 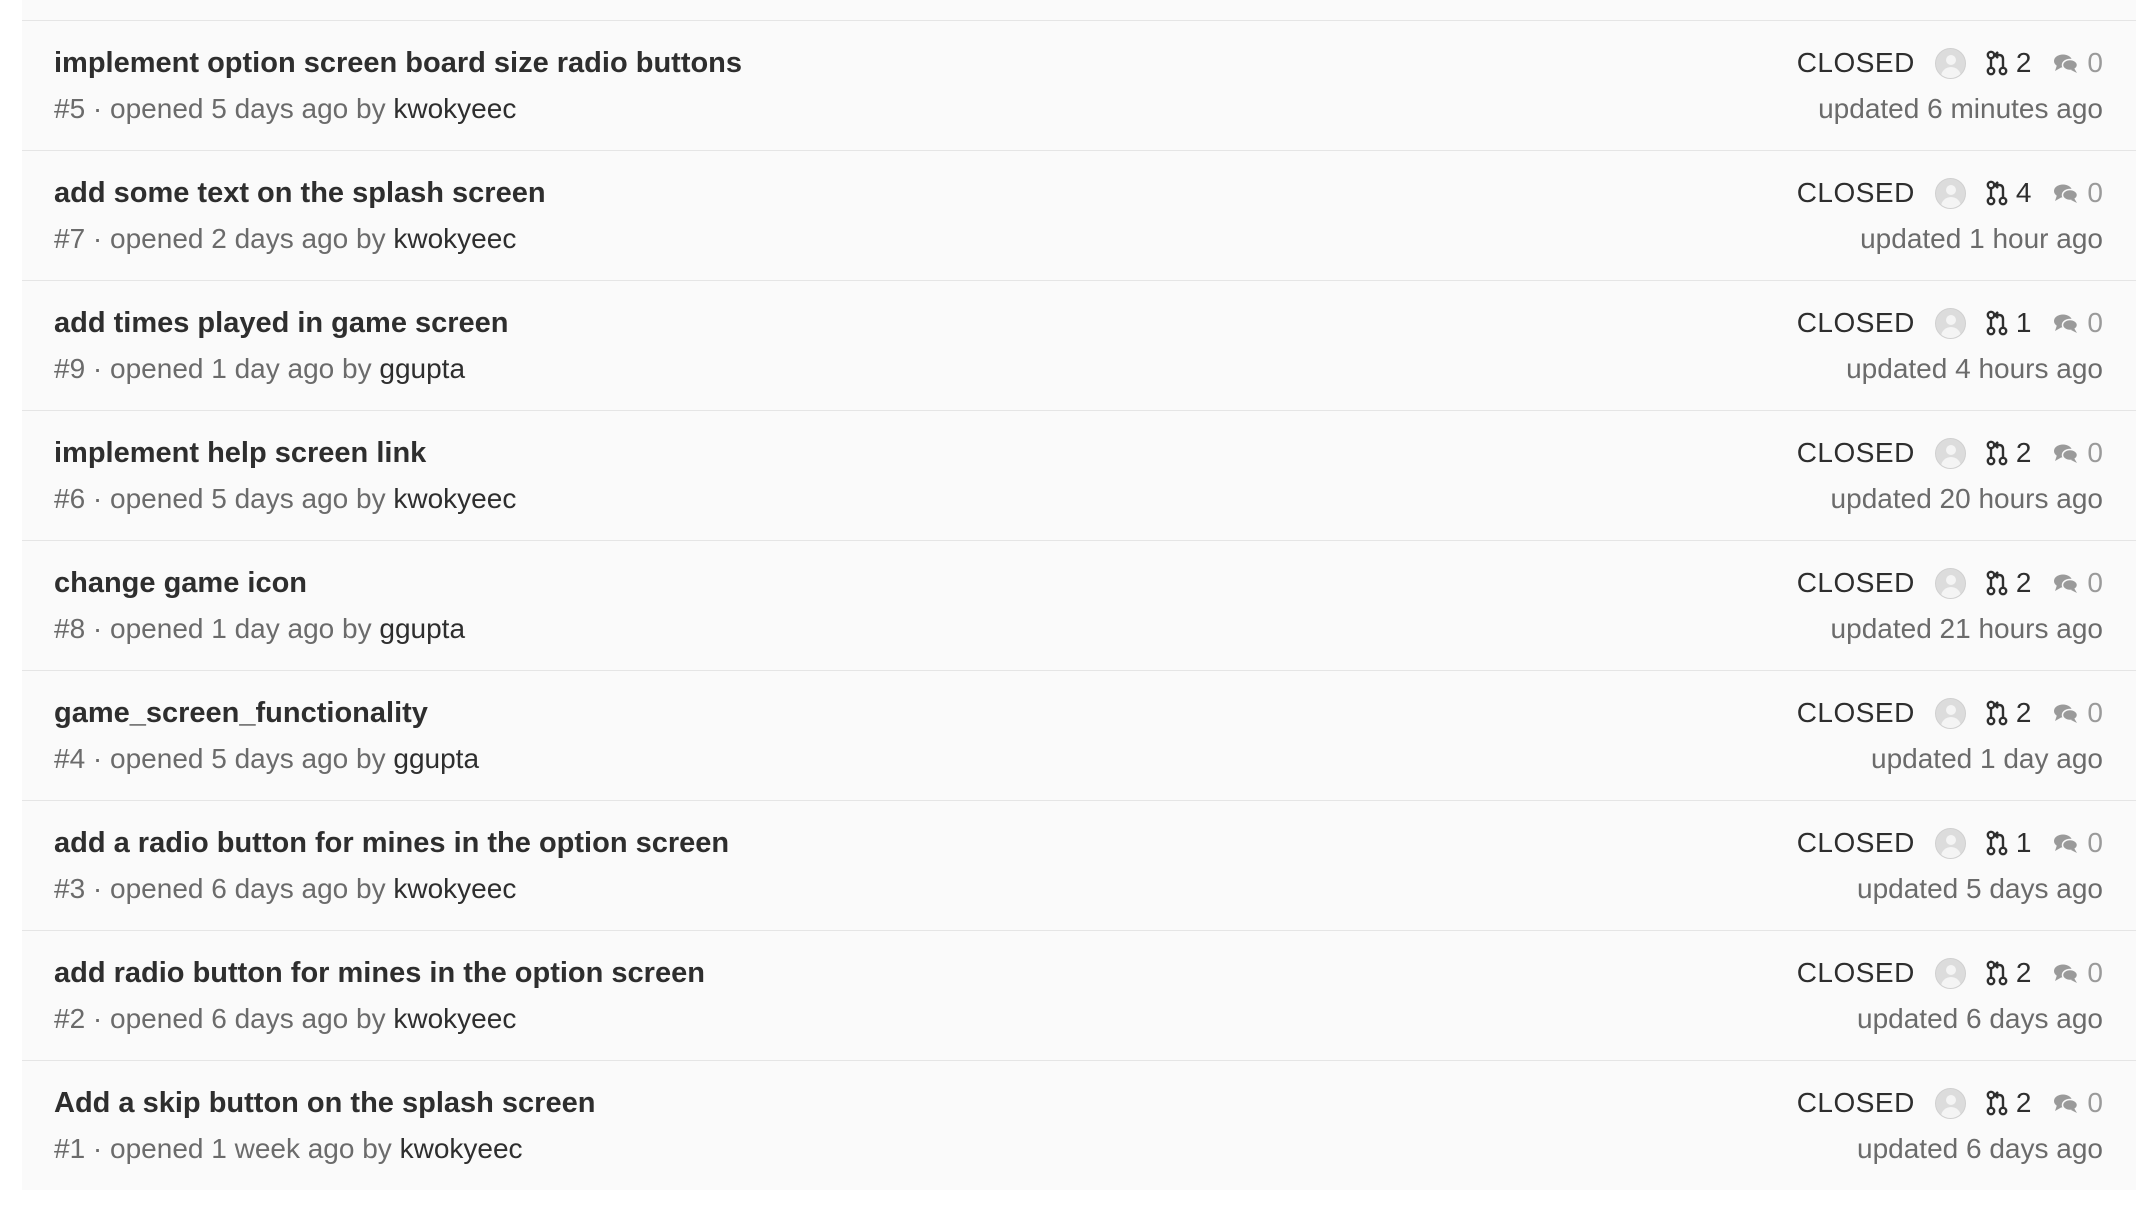 What do you see at coordinates (224, 1018) in the screenshot?
I see `issue-reference: #2 · opened 6 days ago by` at bounding box center [224, 1018].